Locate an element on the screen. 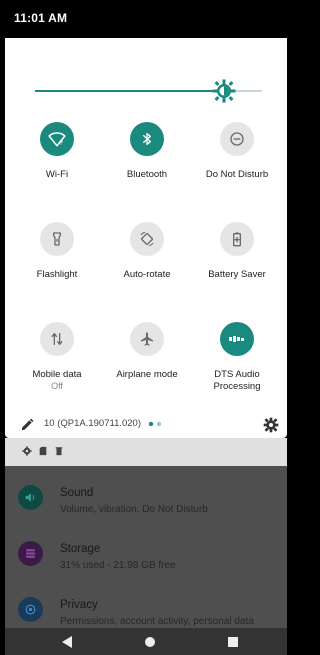 The image size is (320, 655). settings-item-subtitle: 31% used - 21.98 GB free is located at coordinates (118, 565).